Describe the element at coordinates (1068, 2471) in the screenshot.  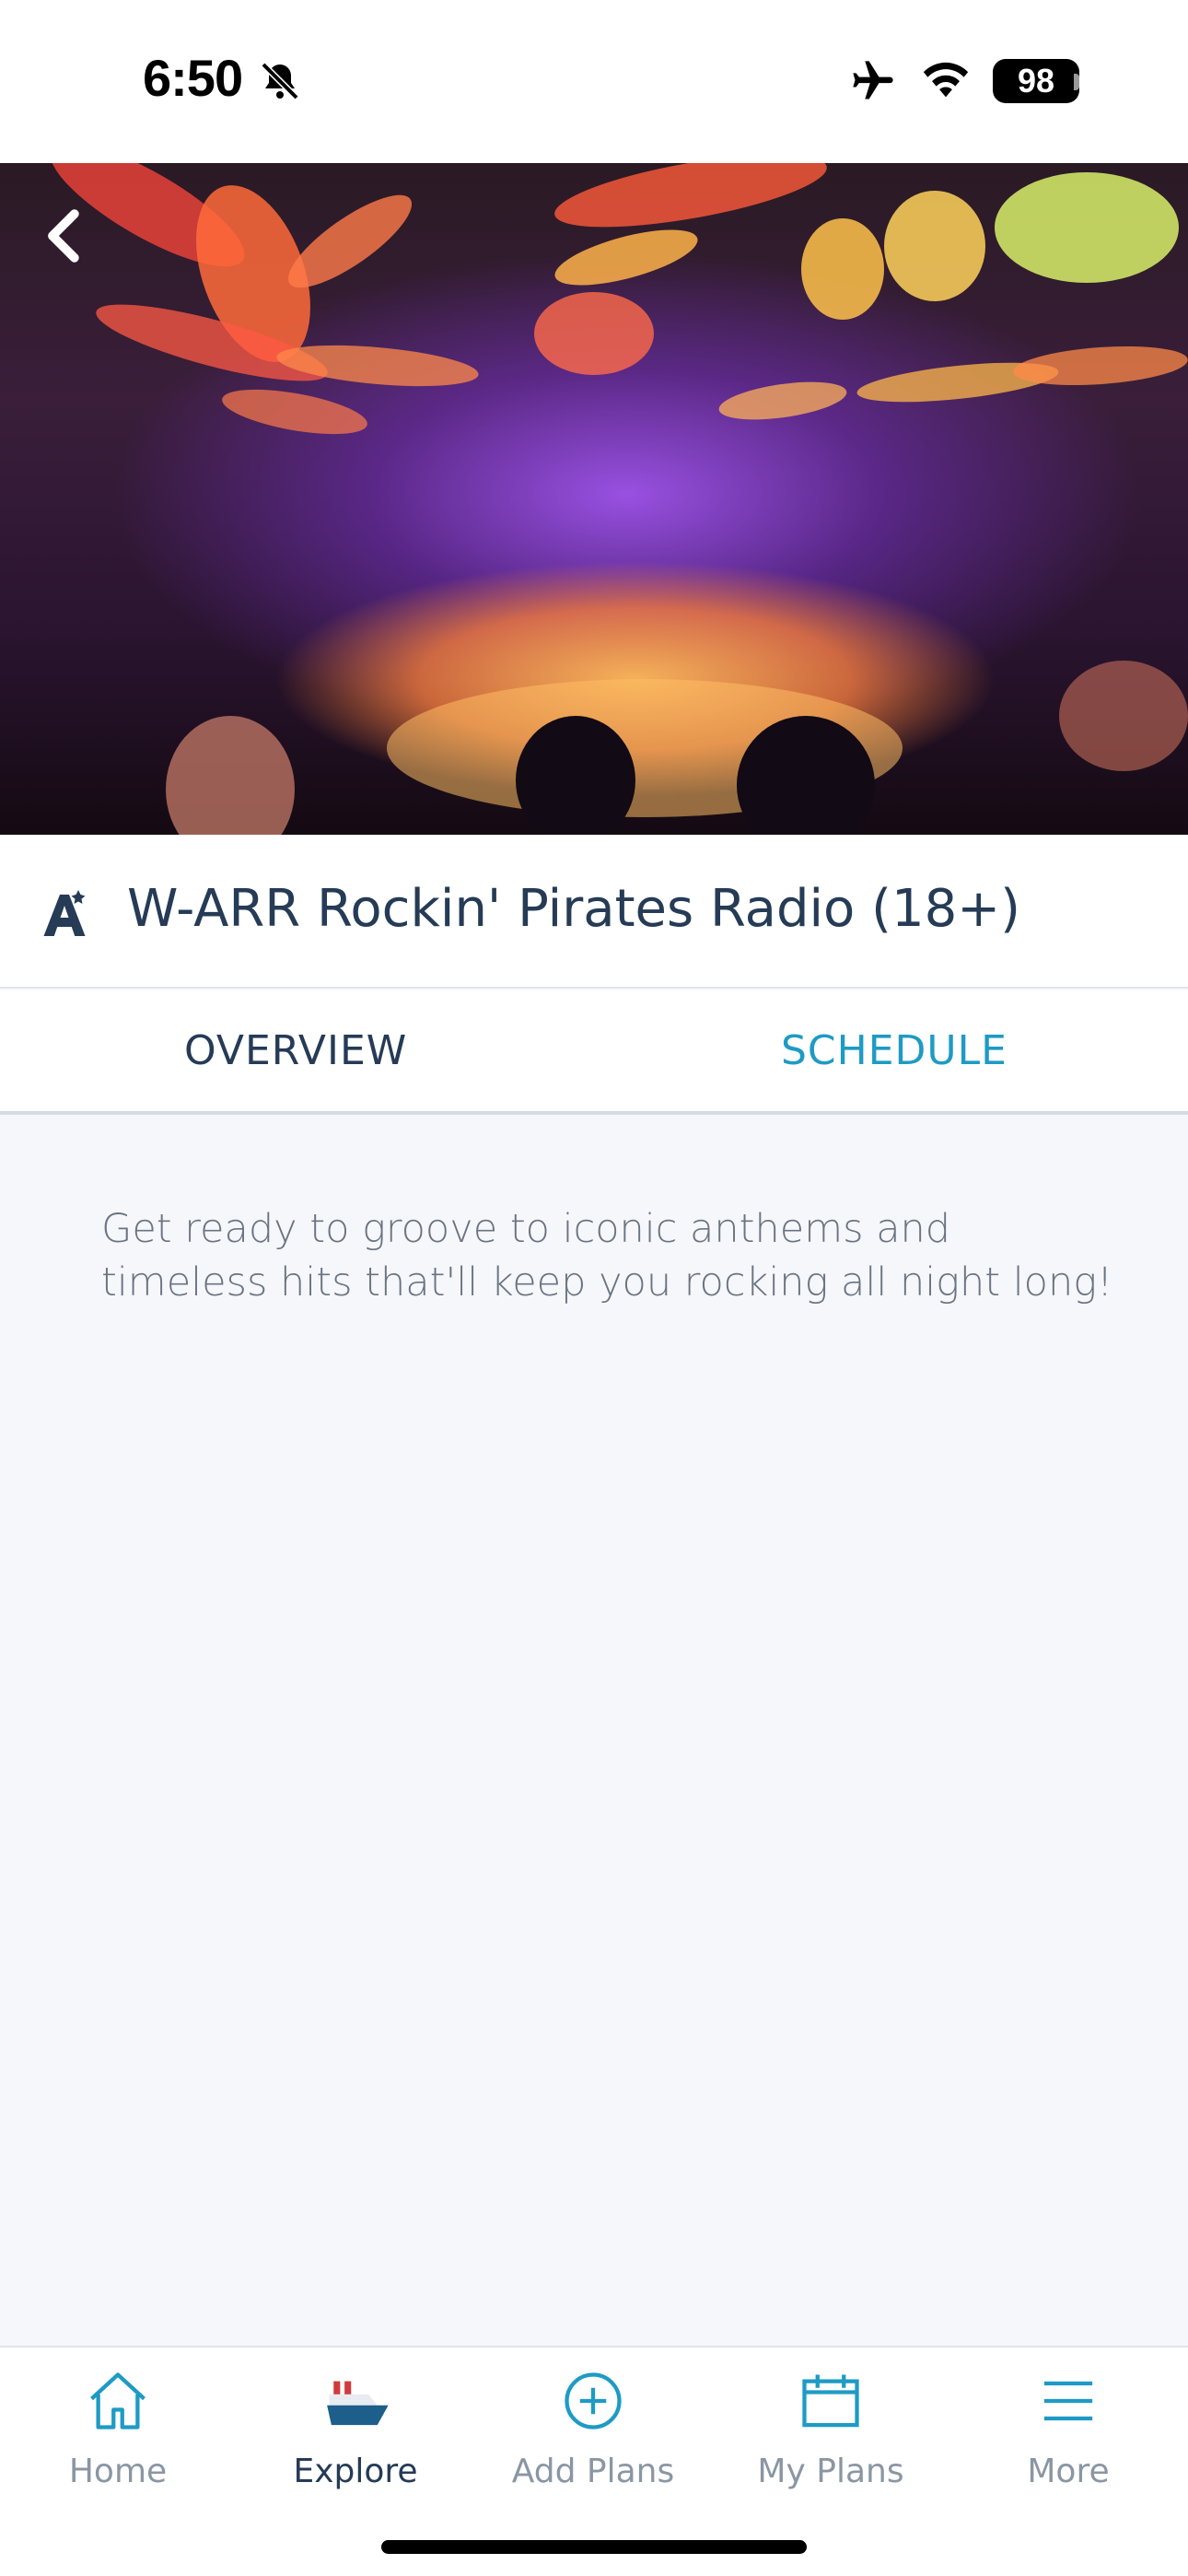
I see `nav-more-label: More` at that location.